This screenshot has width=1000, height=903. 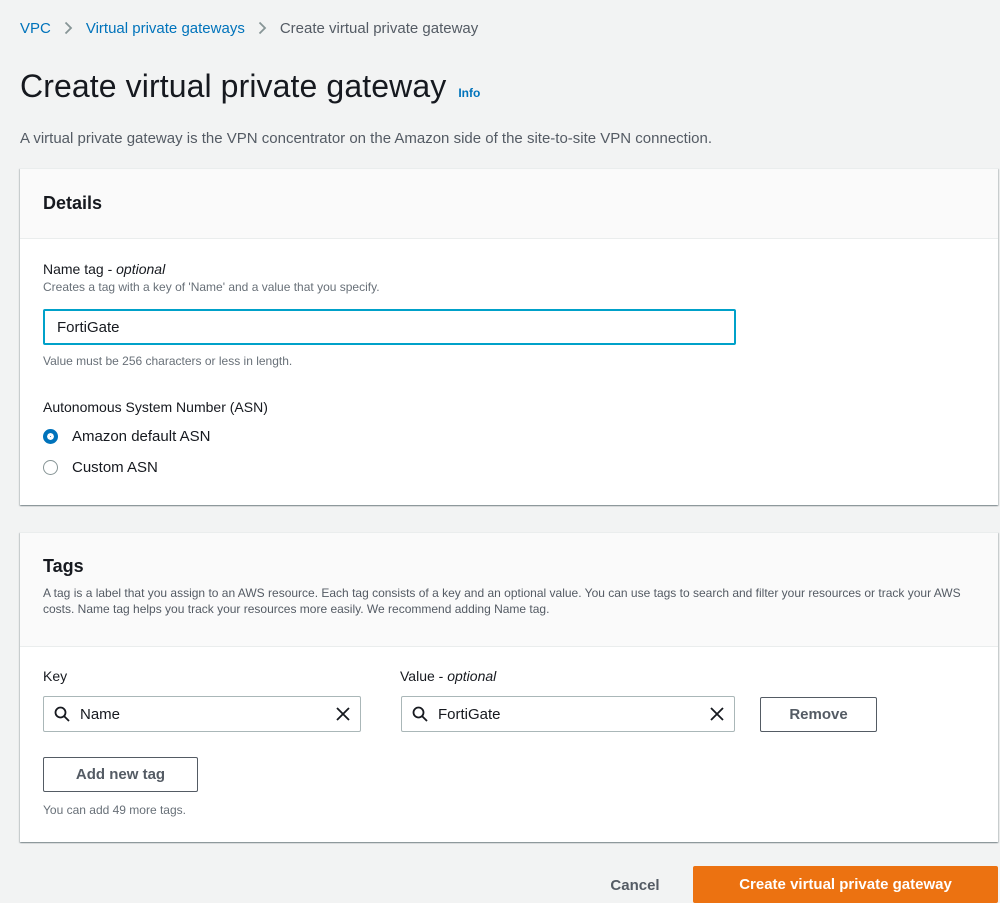 I want to click on cancel-button: Cancel, so click(x=635, y=885).